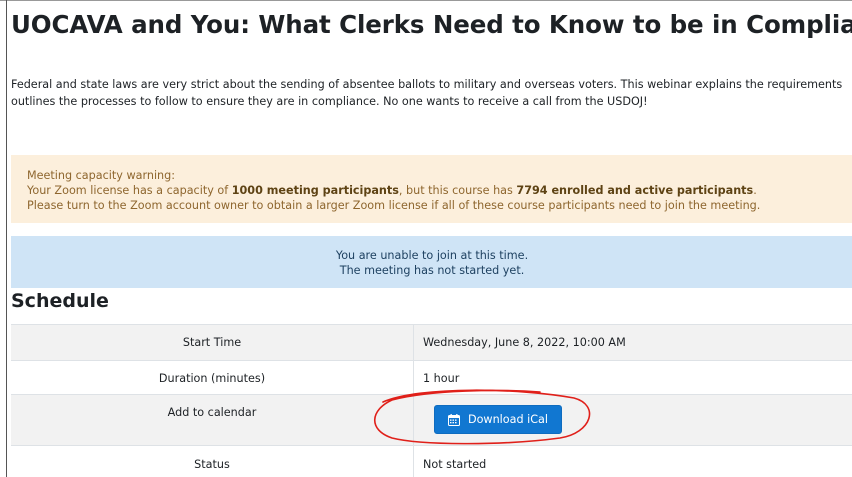 The height and width of the screenshot is (477, 852). What do you see at coordinates (432, 255) in the screenshot?
I see `join-status-line-1: You are unable to join at this time.` at bounding box center [432, 255].